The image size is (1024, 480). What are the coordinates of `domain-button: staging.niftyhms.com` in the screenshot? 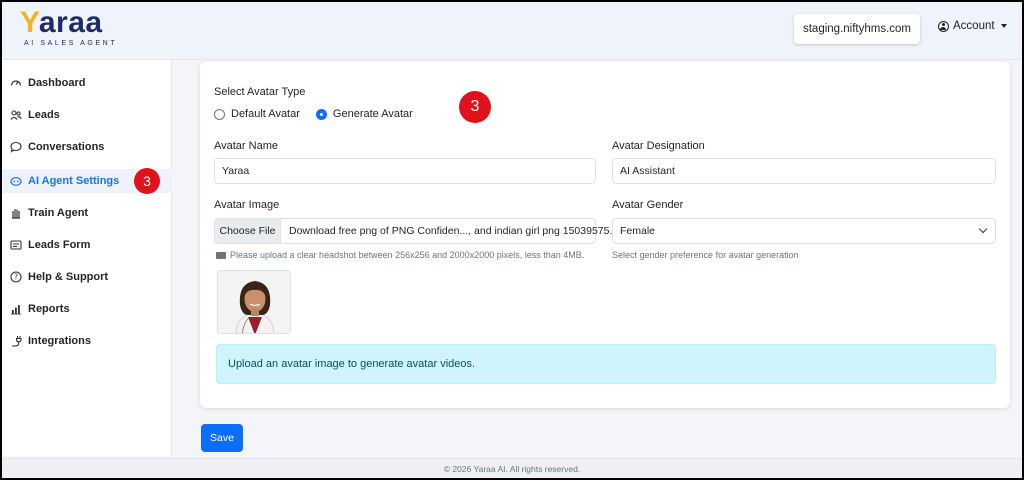 It's located at (857, 29).